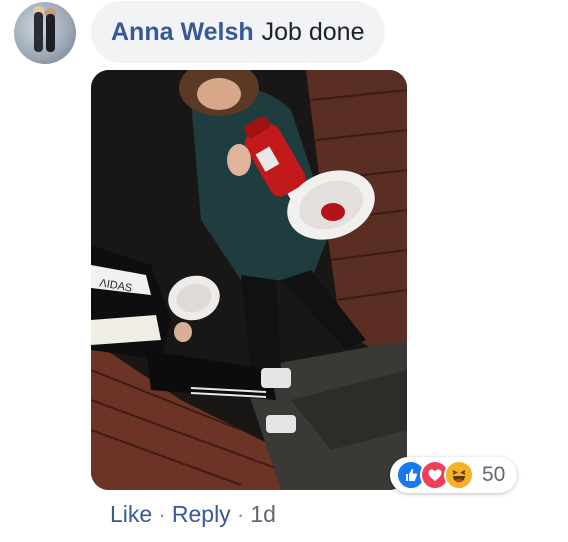 This screenshot has height=542, width=568. I want to click on comment-actions: Like · Reply · 1d, so click(193, 514).